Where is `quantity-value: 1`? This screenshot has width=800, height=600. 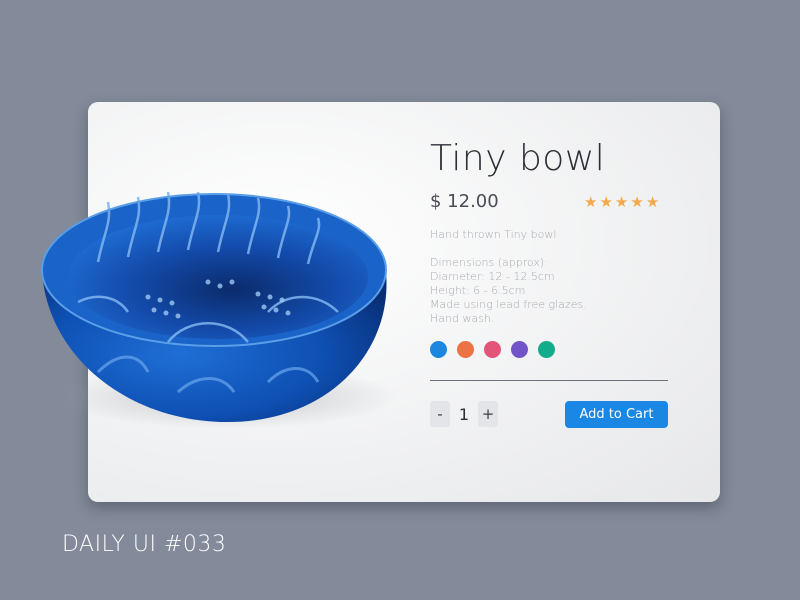
quantity-value: 1 is located at coordinates (464, 414).